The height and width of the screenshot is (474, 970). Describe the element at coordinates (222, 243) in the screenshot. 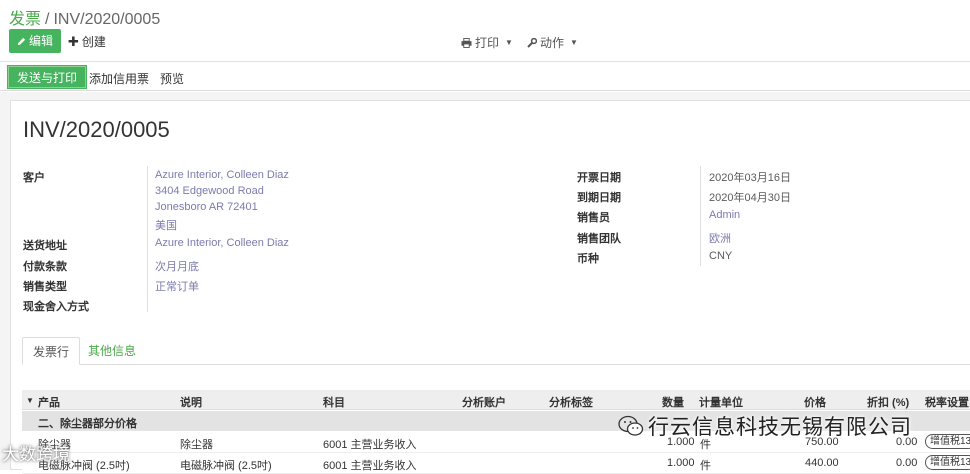

I see `shipping-address-field: Azure Interior, Colleen Diaz` at that location.